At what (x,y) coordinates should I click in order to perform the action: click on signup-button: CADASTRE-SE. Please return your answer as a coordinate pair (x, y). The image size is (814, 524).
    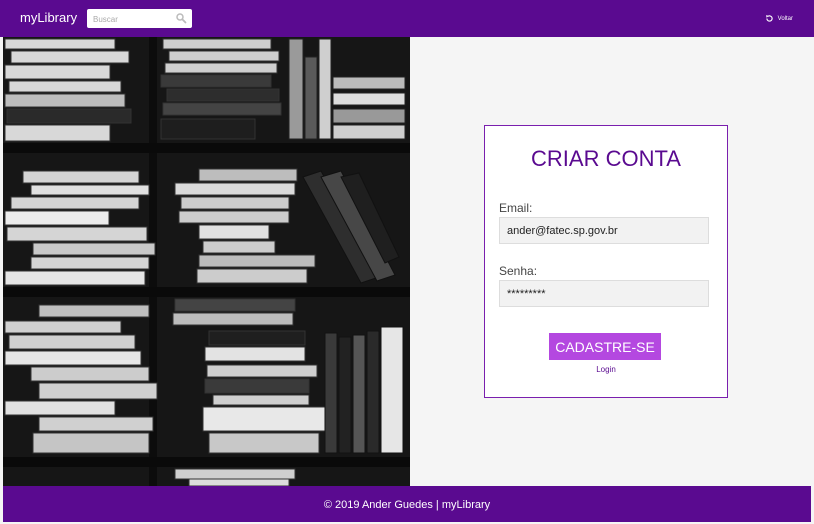
    Looking at the image, I should click on (605, 346).